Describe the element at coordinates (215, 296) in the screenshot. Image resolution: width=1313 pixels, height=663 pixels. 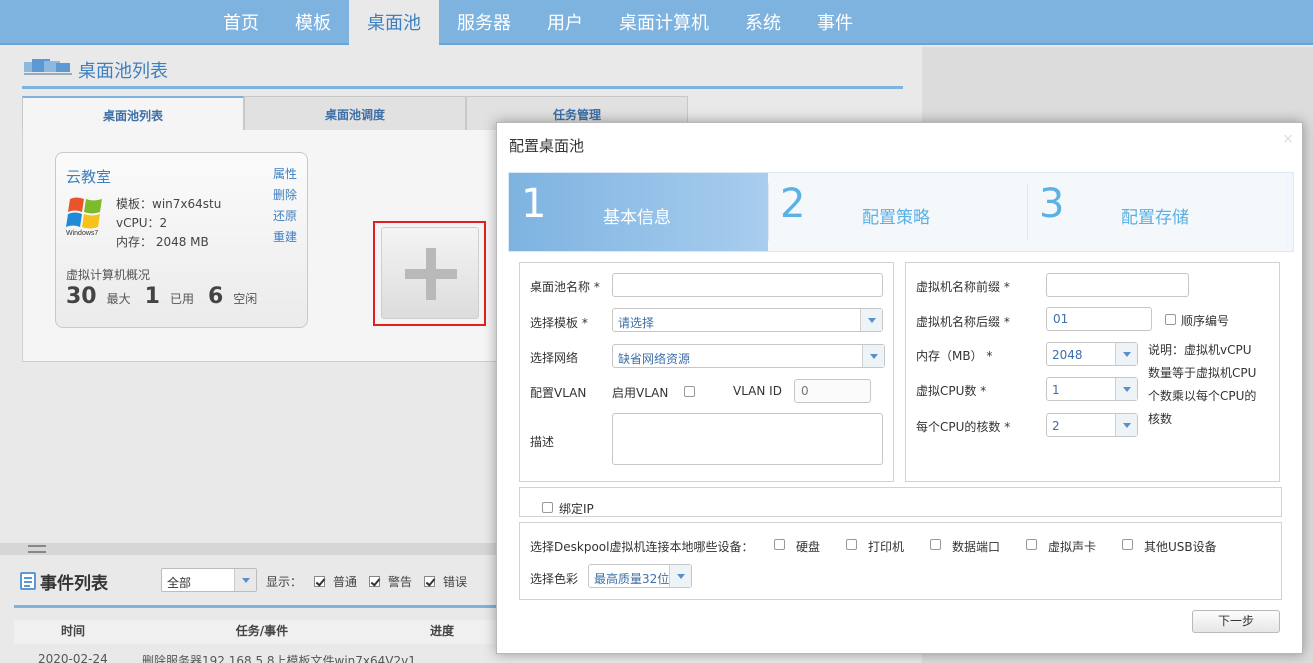
I see `vm-idle-value: 6` at that location.